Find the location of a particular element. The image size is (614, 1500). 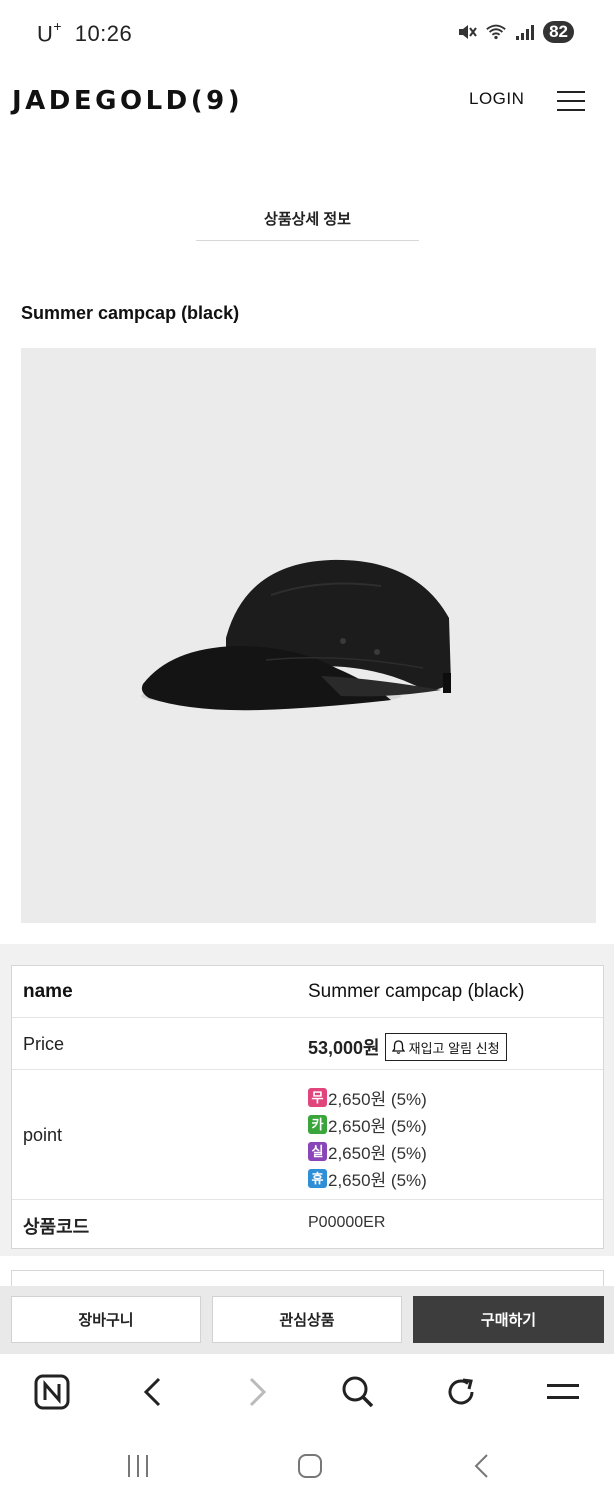

wishlist-button: 관심상품 is located at coordinates (307, 1319).